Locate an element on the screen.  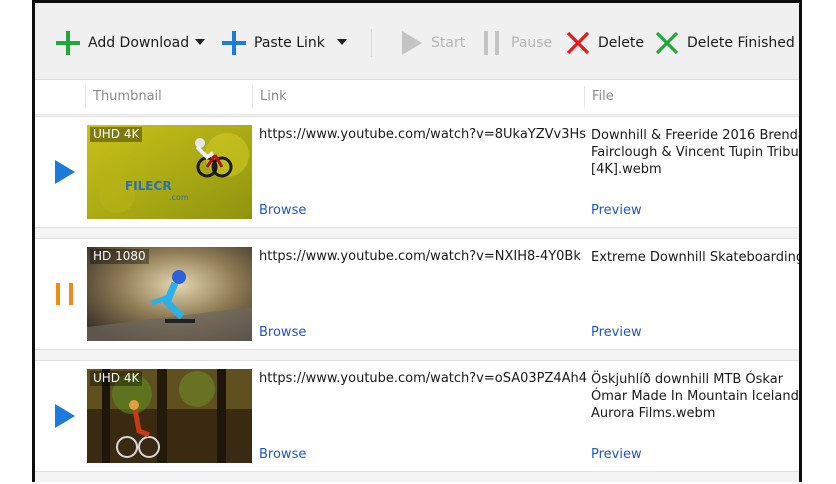
start-button: Start is located at coordinates (432, 43).